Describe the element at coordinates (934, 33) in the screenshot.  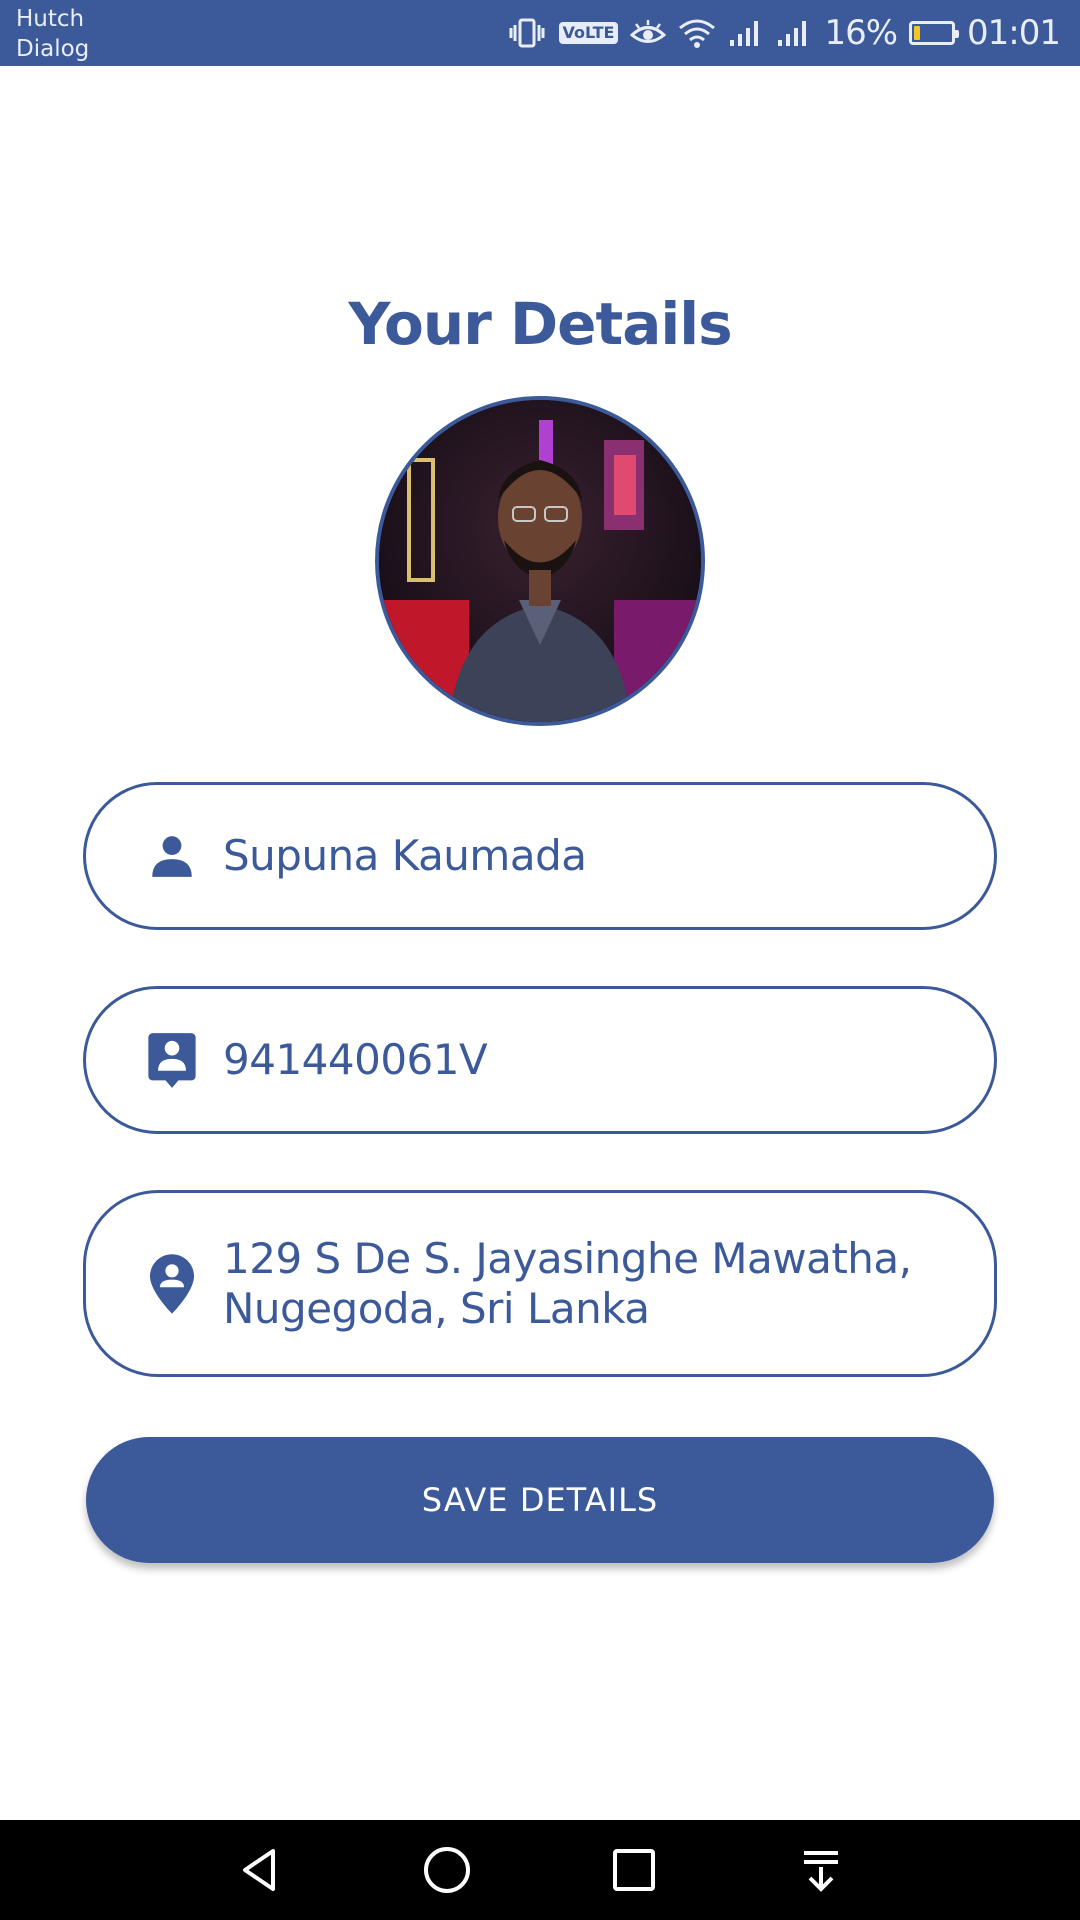
I see `battery-icon` at that location.